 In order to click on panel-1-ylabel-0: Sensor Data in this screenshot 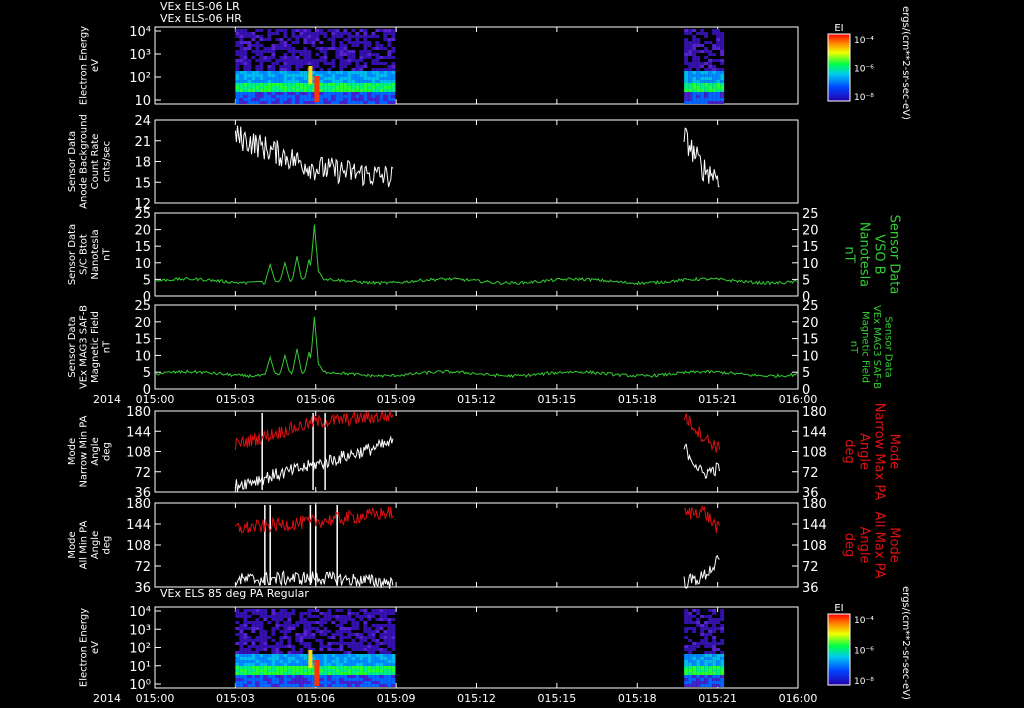, I will do `click(72, 161)`.